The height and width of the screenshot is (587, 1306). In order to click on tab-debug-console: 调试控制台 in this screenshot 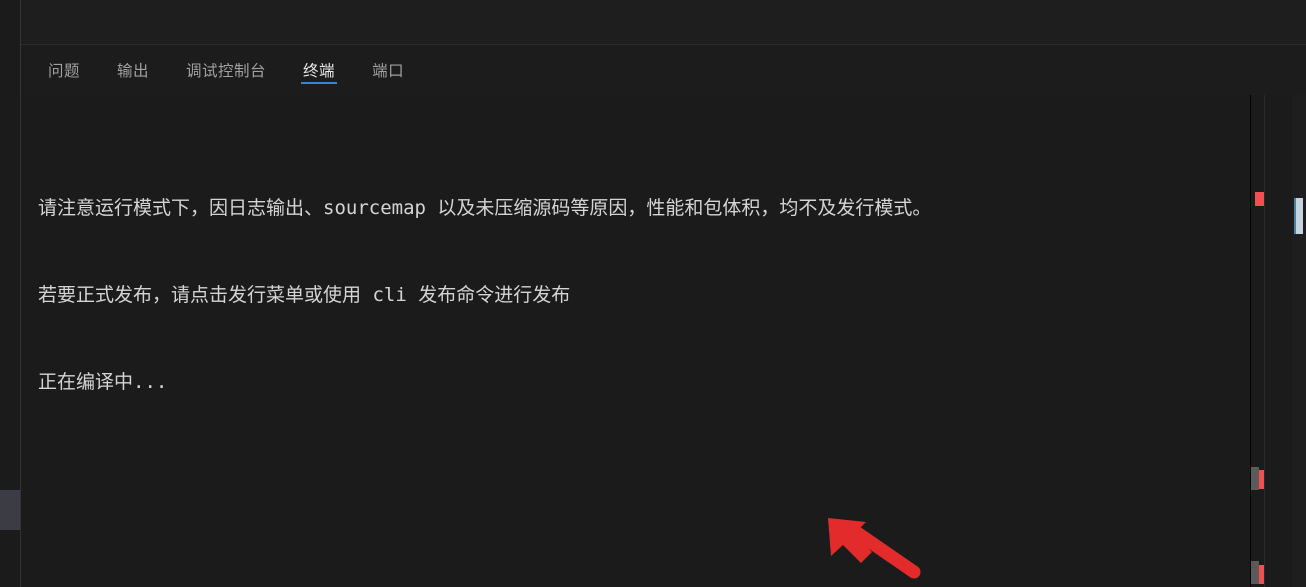, I will do `click(226, 70)`.